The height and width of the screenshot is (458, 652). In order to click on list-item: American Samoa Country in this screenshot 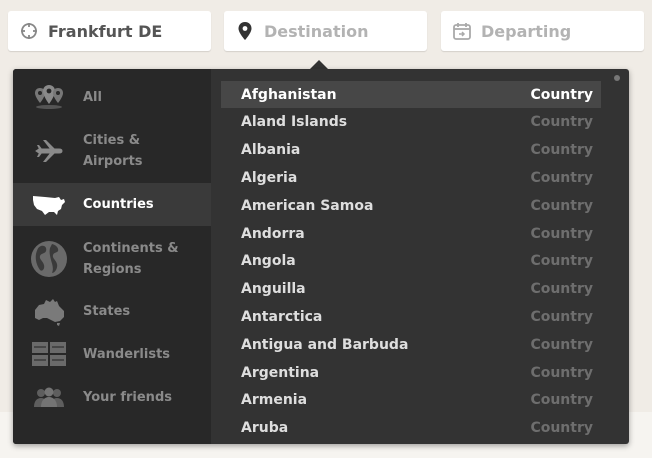, I will do `click(411, 205)`.